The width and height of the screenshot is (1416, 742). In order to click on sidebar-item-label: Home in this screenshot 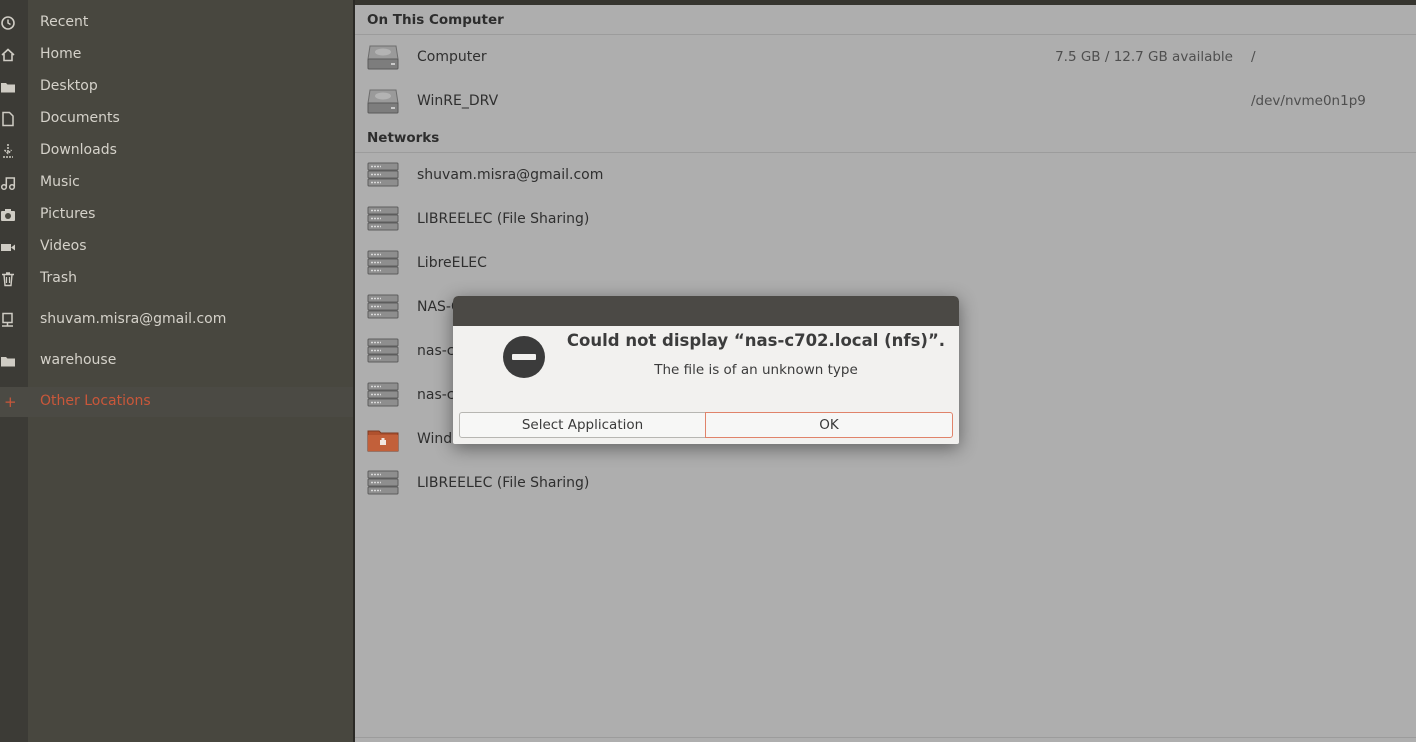, I will do `click(61, 54)`.